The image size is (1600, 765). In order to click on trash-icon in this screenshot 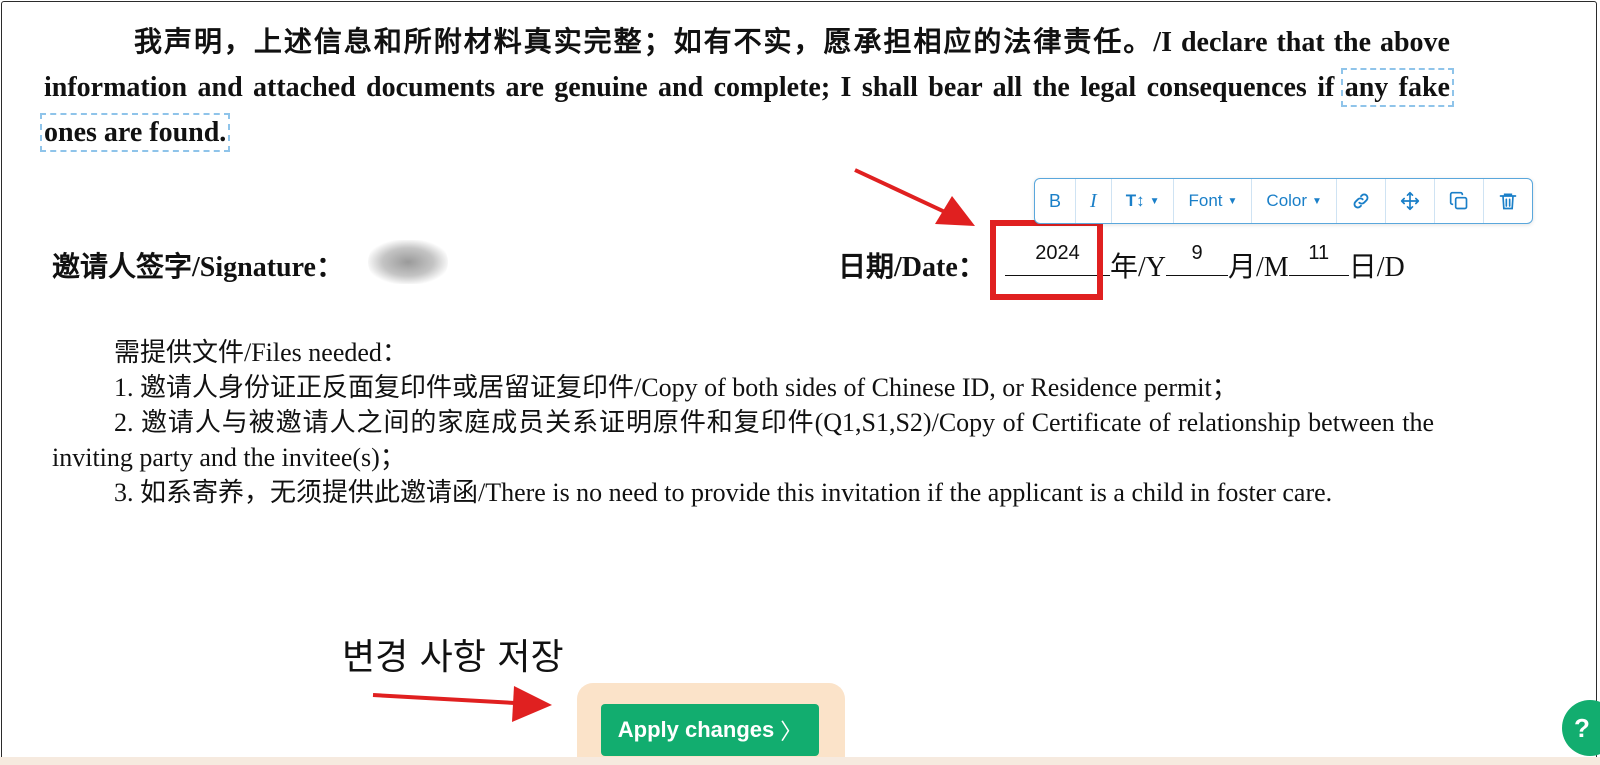, I will do `click(1508, 201)`.